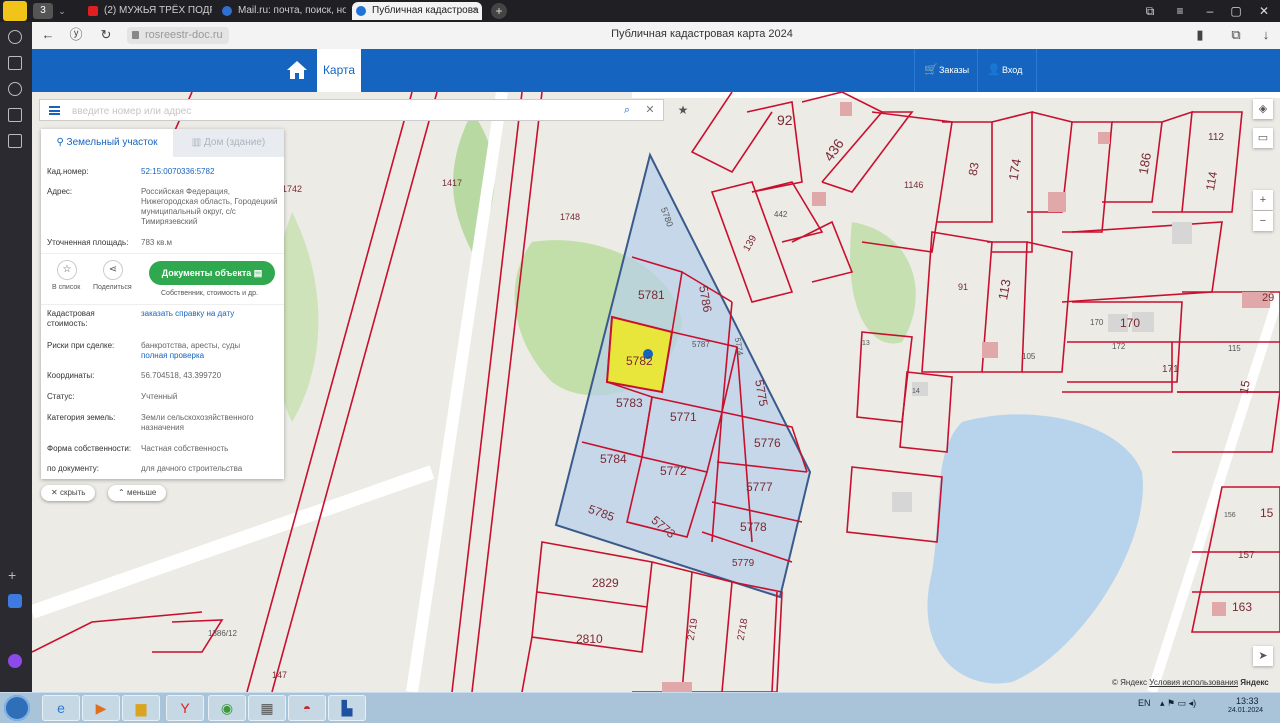  What do you see at coordinates (15, 37) in the screenshot?
I see `history-icon` at bounding box center [15, 37].